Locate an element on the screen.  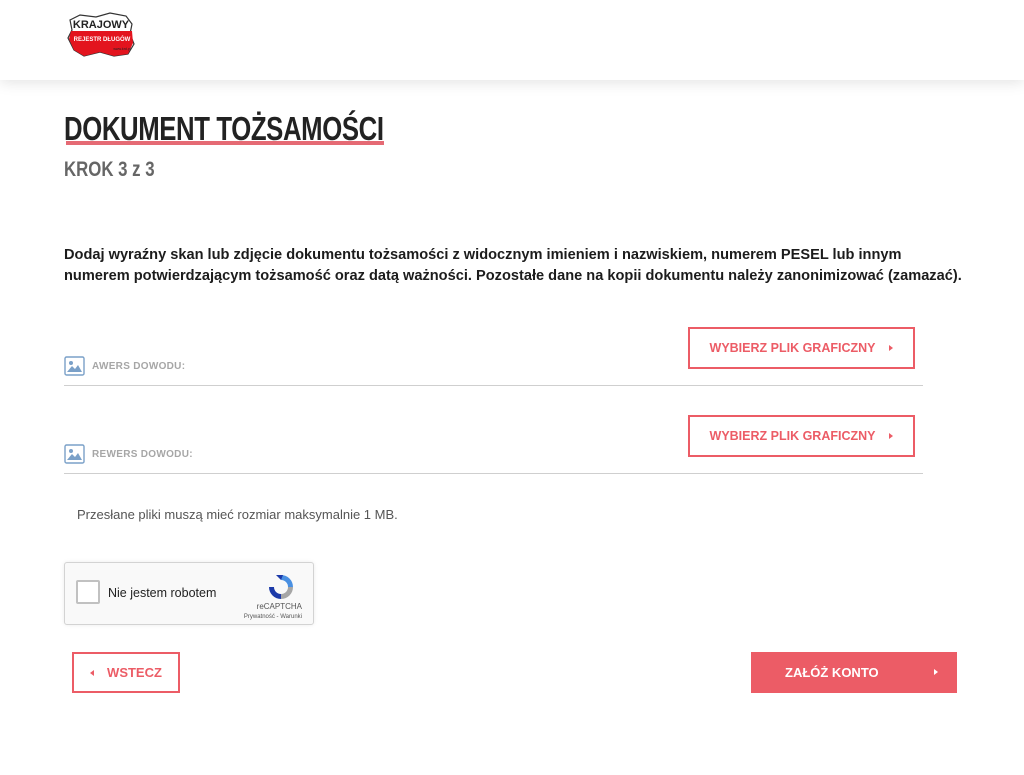
krd-logo: KRAJOWY REJESTR DŁUGÓW www.krd.pl is located at coordinates (102, 35).